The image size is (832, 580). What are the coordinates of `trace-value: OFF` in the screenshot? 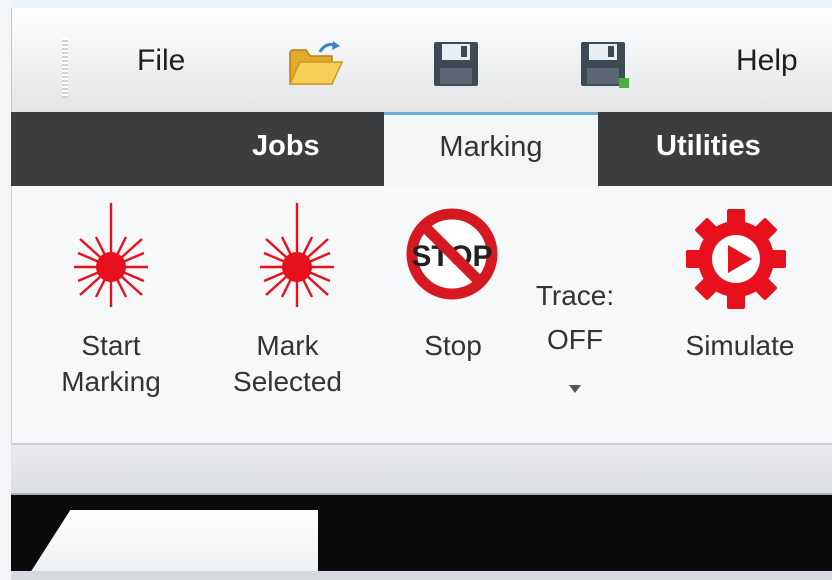 It's located at (575, 339).